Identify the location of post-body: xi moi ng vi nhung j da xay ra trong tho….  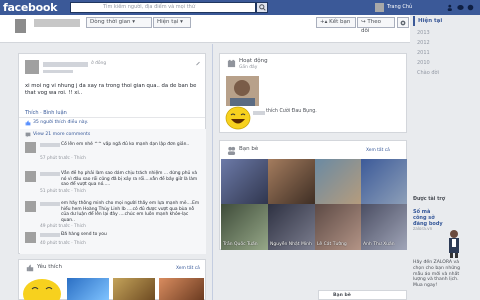
(111, 89).